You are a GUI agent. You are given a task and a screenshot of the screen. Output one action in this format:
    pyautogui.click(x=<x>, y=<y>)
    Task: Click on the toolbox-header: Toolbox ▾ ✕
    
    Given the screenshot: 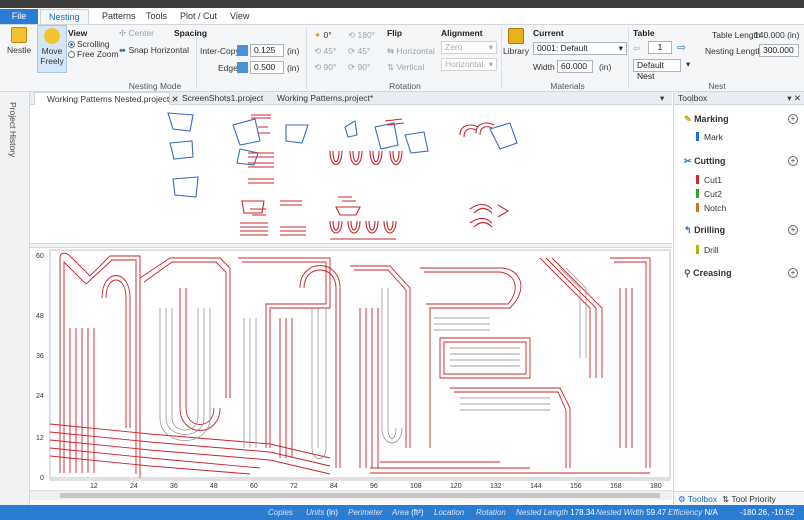 What is the action you would take?
    pyautogui.click(x=739, y=98)
    